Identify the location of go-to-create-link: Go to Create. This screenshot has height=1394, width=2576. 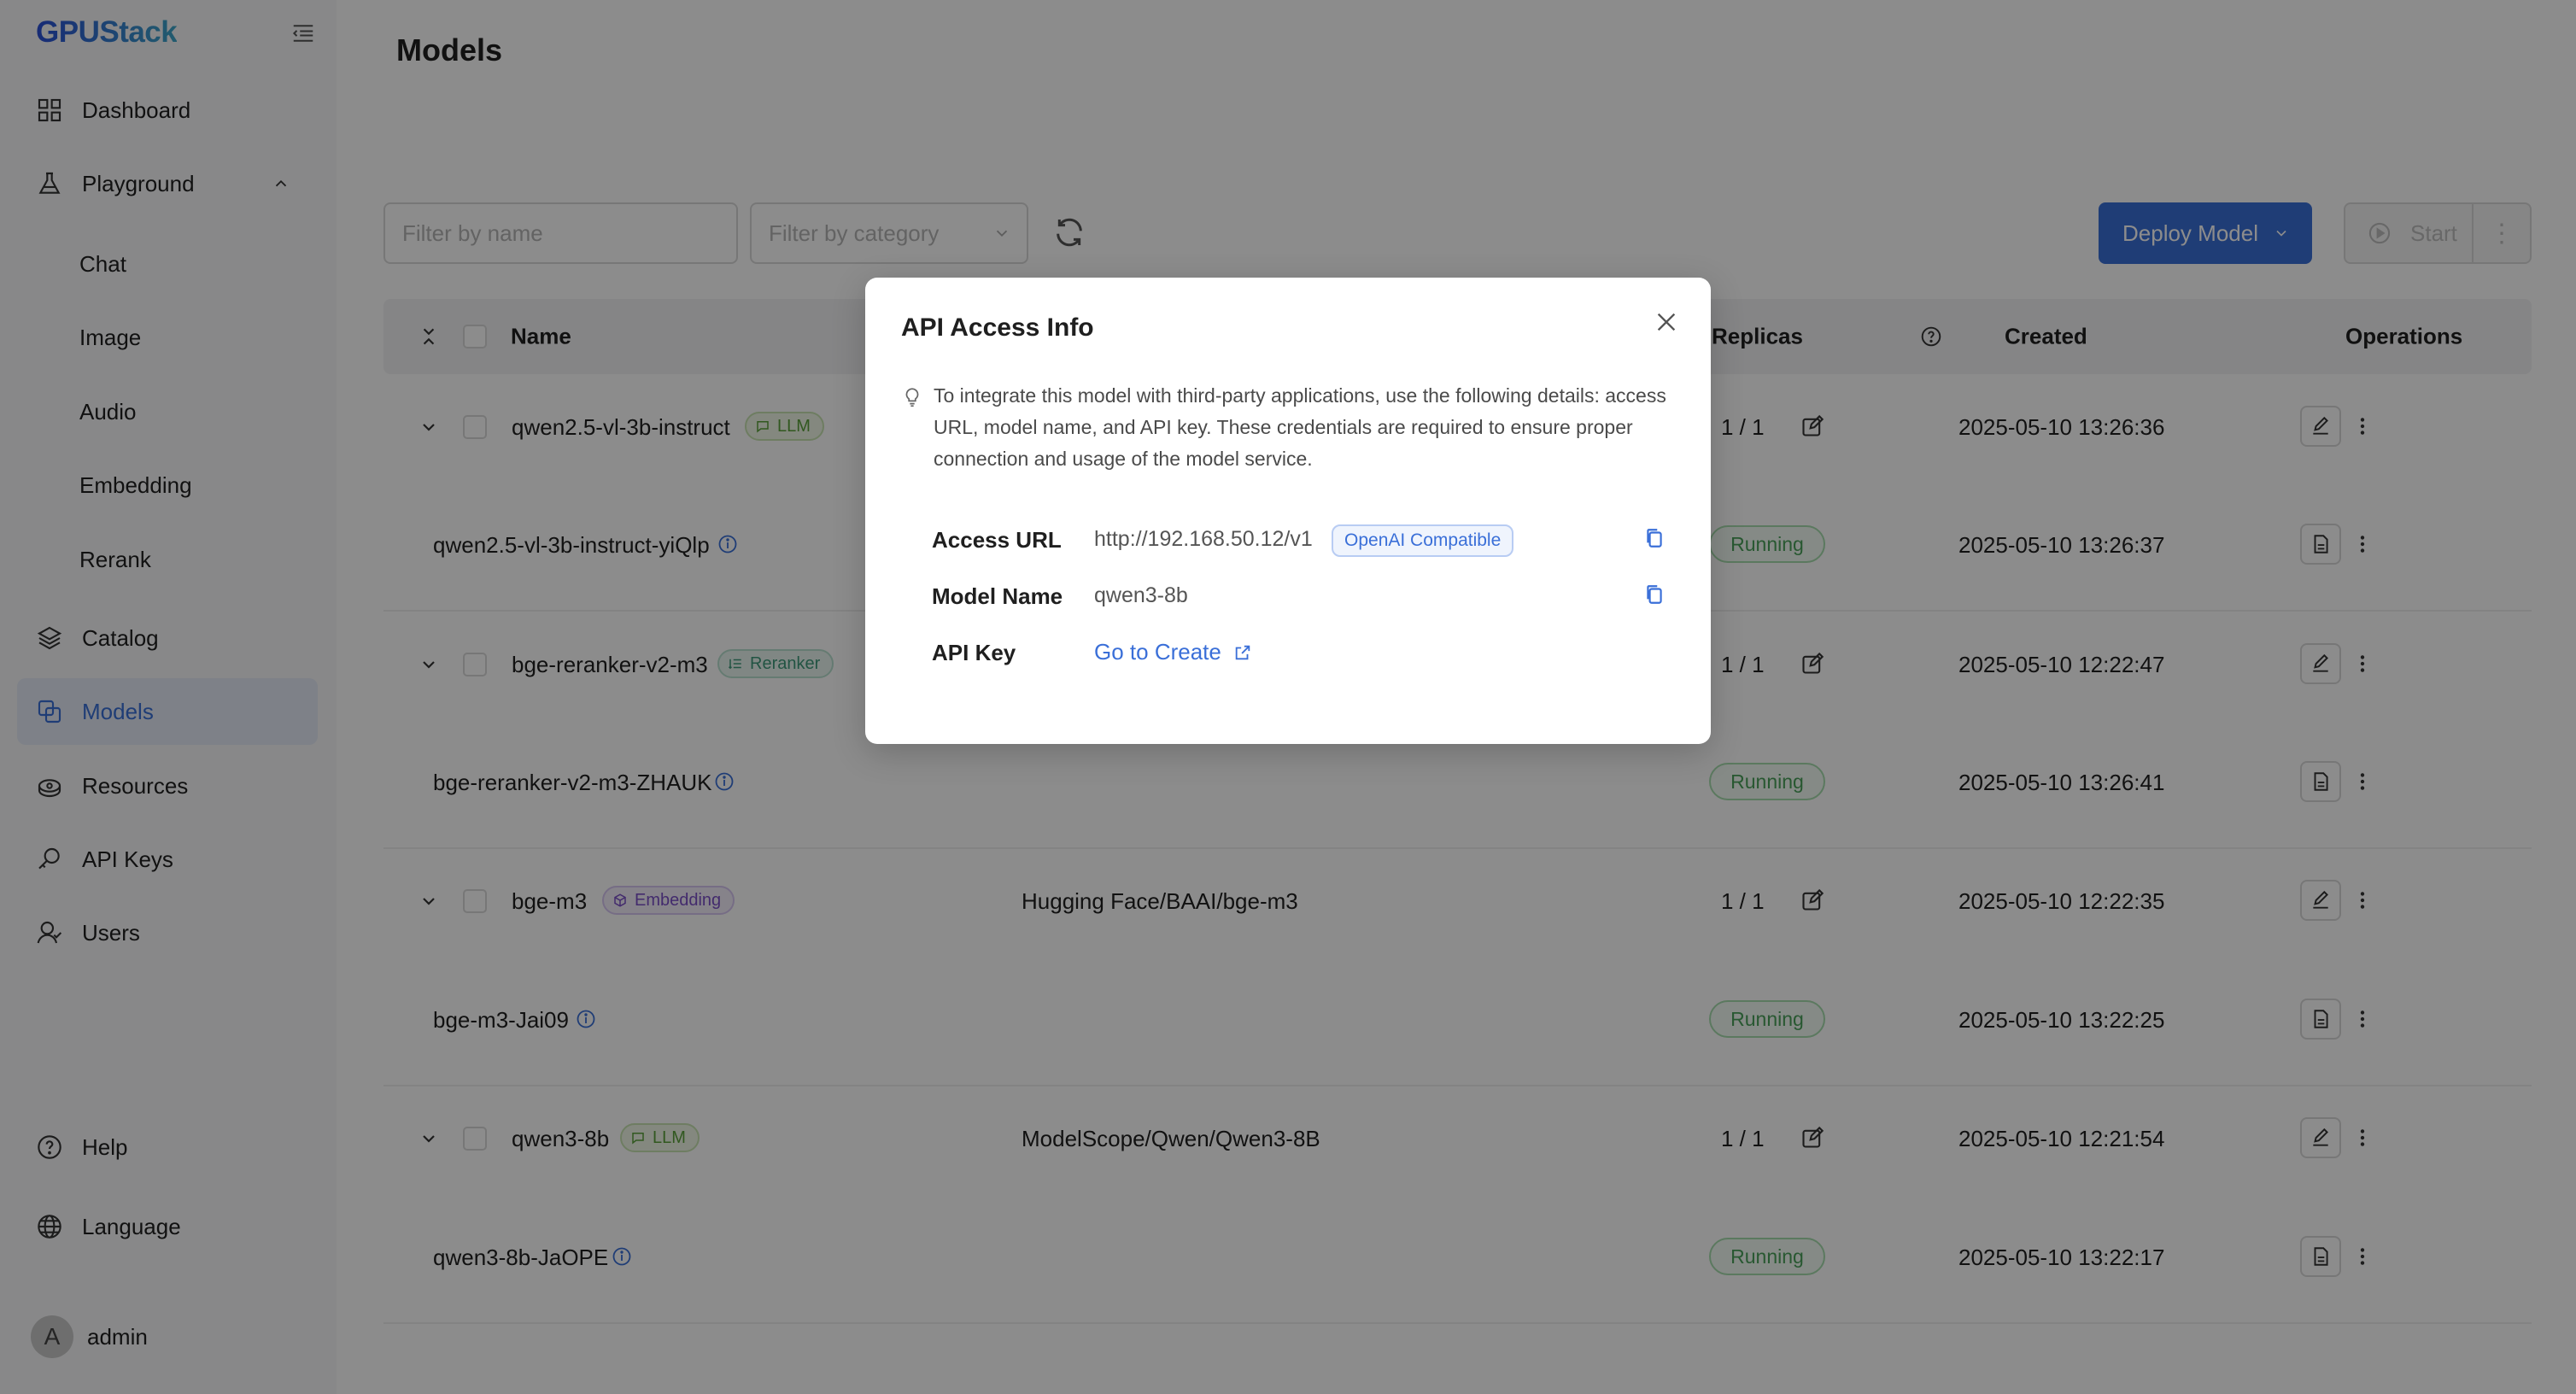
(1173, 652).